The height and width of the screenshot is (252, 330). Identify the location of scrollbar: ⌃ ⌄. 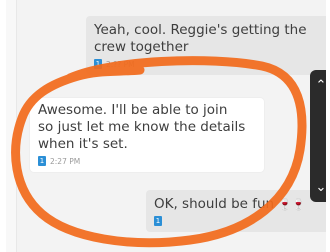
(318, 136).